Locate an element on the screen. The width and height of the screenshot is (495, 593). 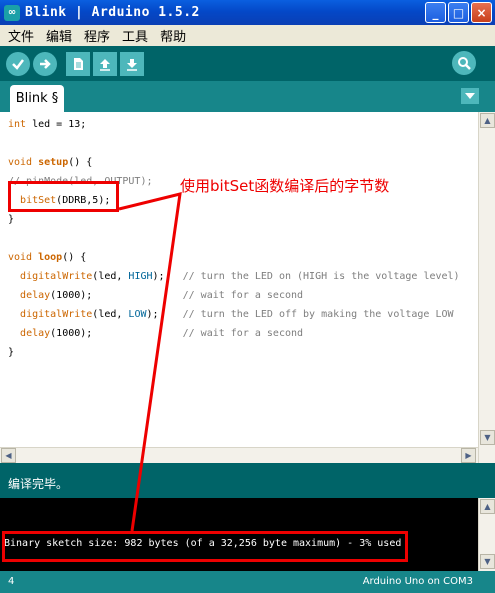
code-line: void setup() { is located at coordinates (50, 162).